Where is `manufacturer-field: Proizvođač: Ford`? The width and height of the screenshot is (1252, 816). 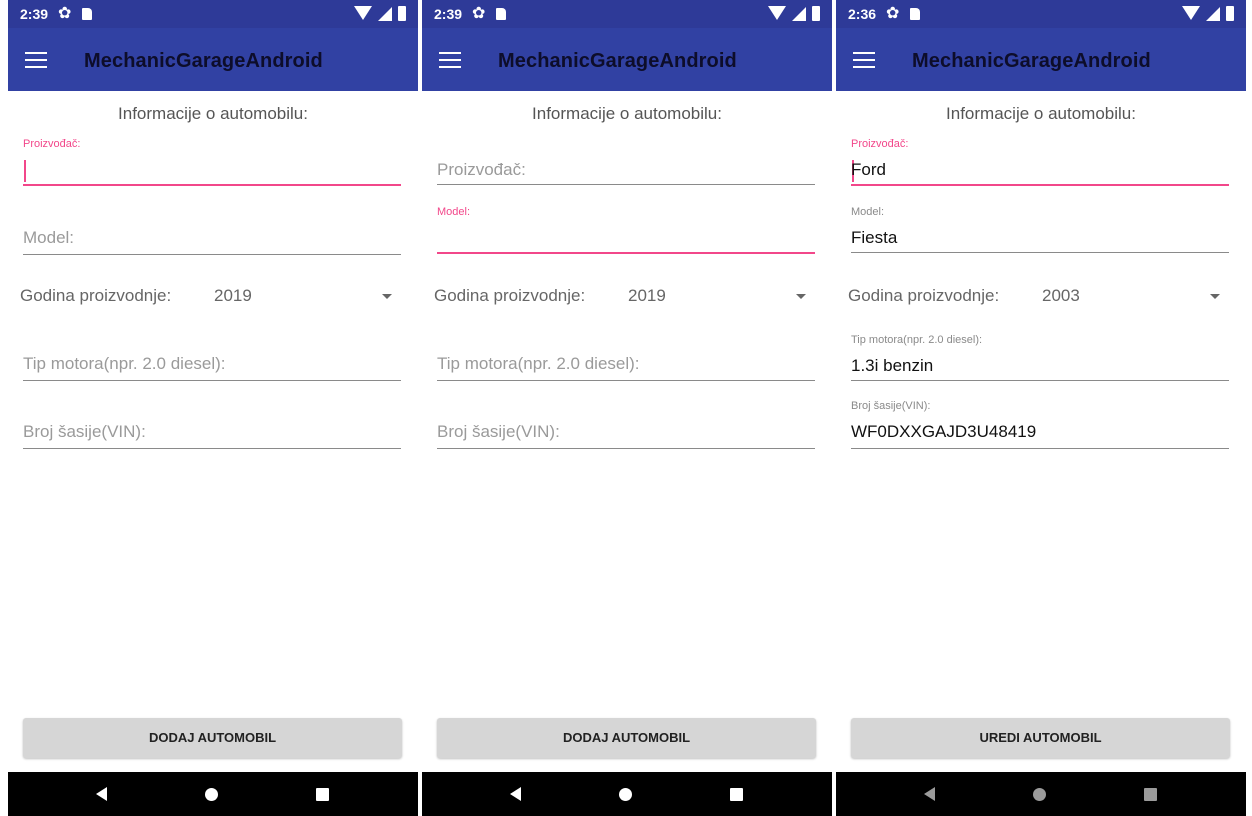
manufacturer-field: Proizvođač: Ford is located at coordinates (1040, 161).